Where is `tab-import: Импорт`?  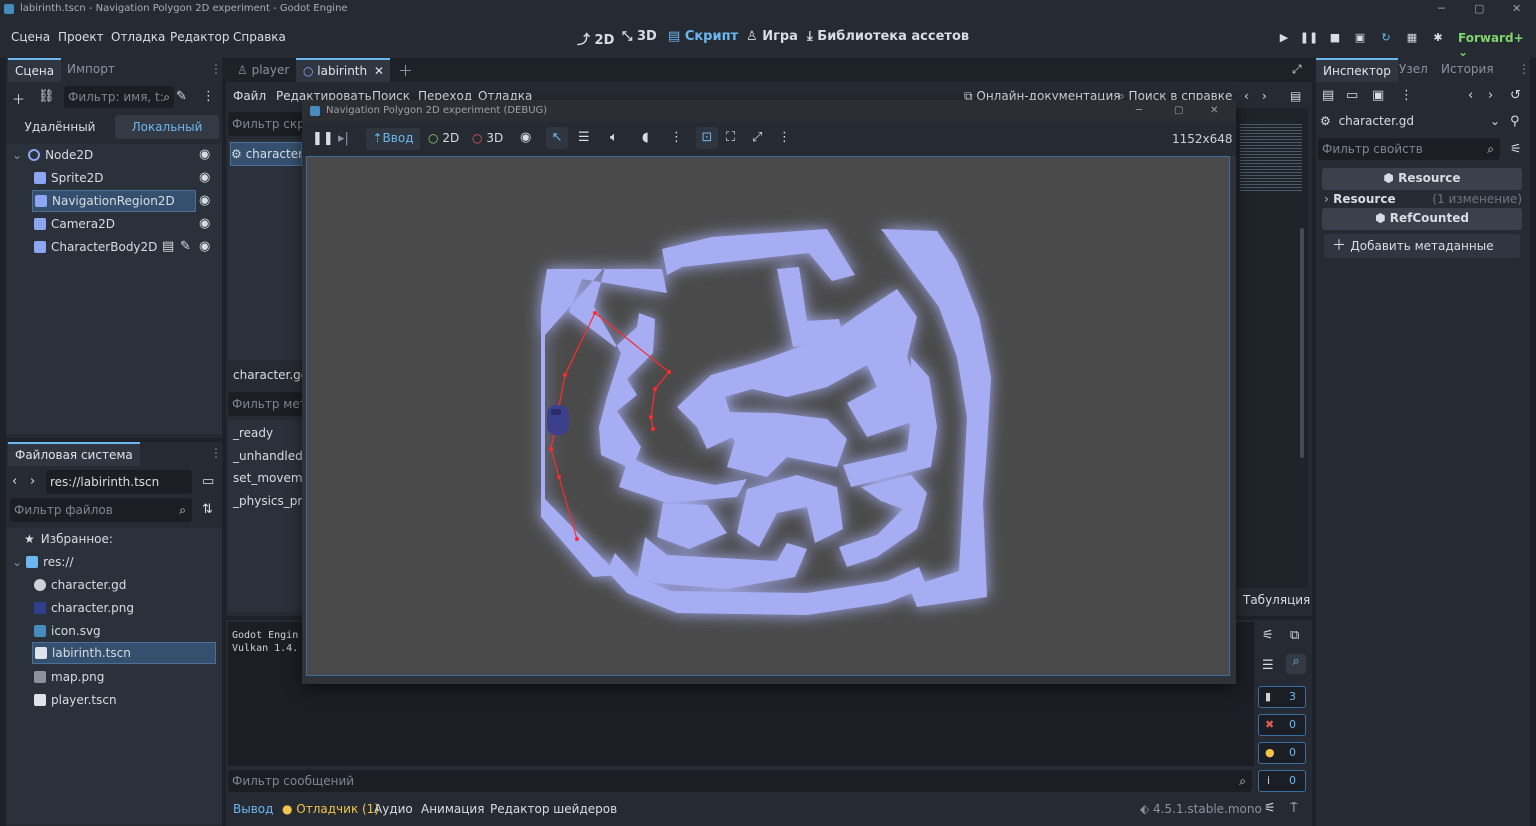
tab-import: Импорт is located at coordinates (91, 69).